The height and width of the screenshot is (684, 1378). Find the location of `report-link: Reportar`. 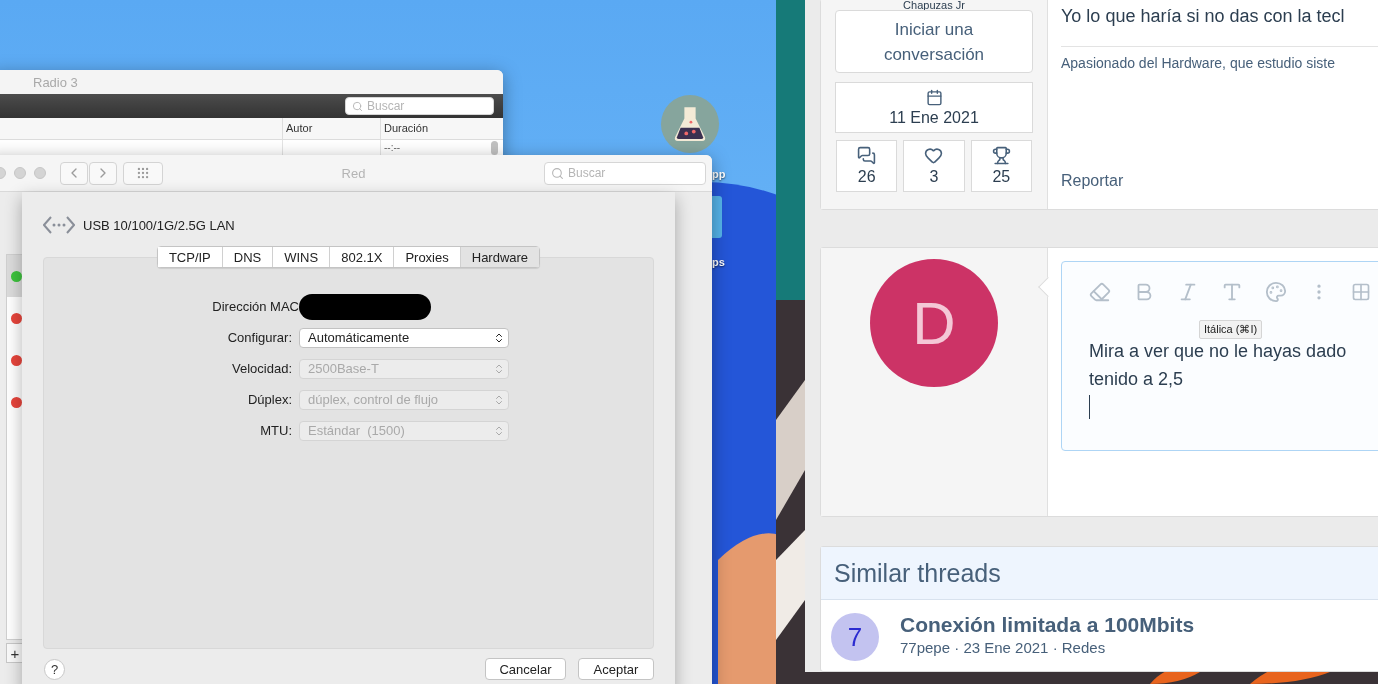

report-link: Reportar is located at coordinates (1092, 181).